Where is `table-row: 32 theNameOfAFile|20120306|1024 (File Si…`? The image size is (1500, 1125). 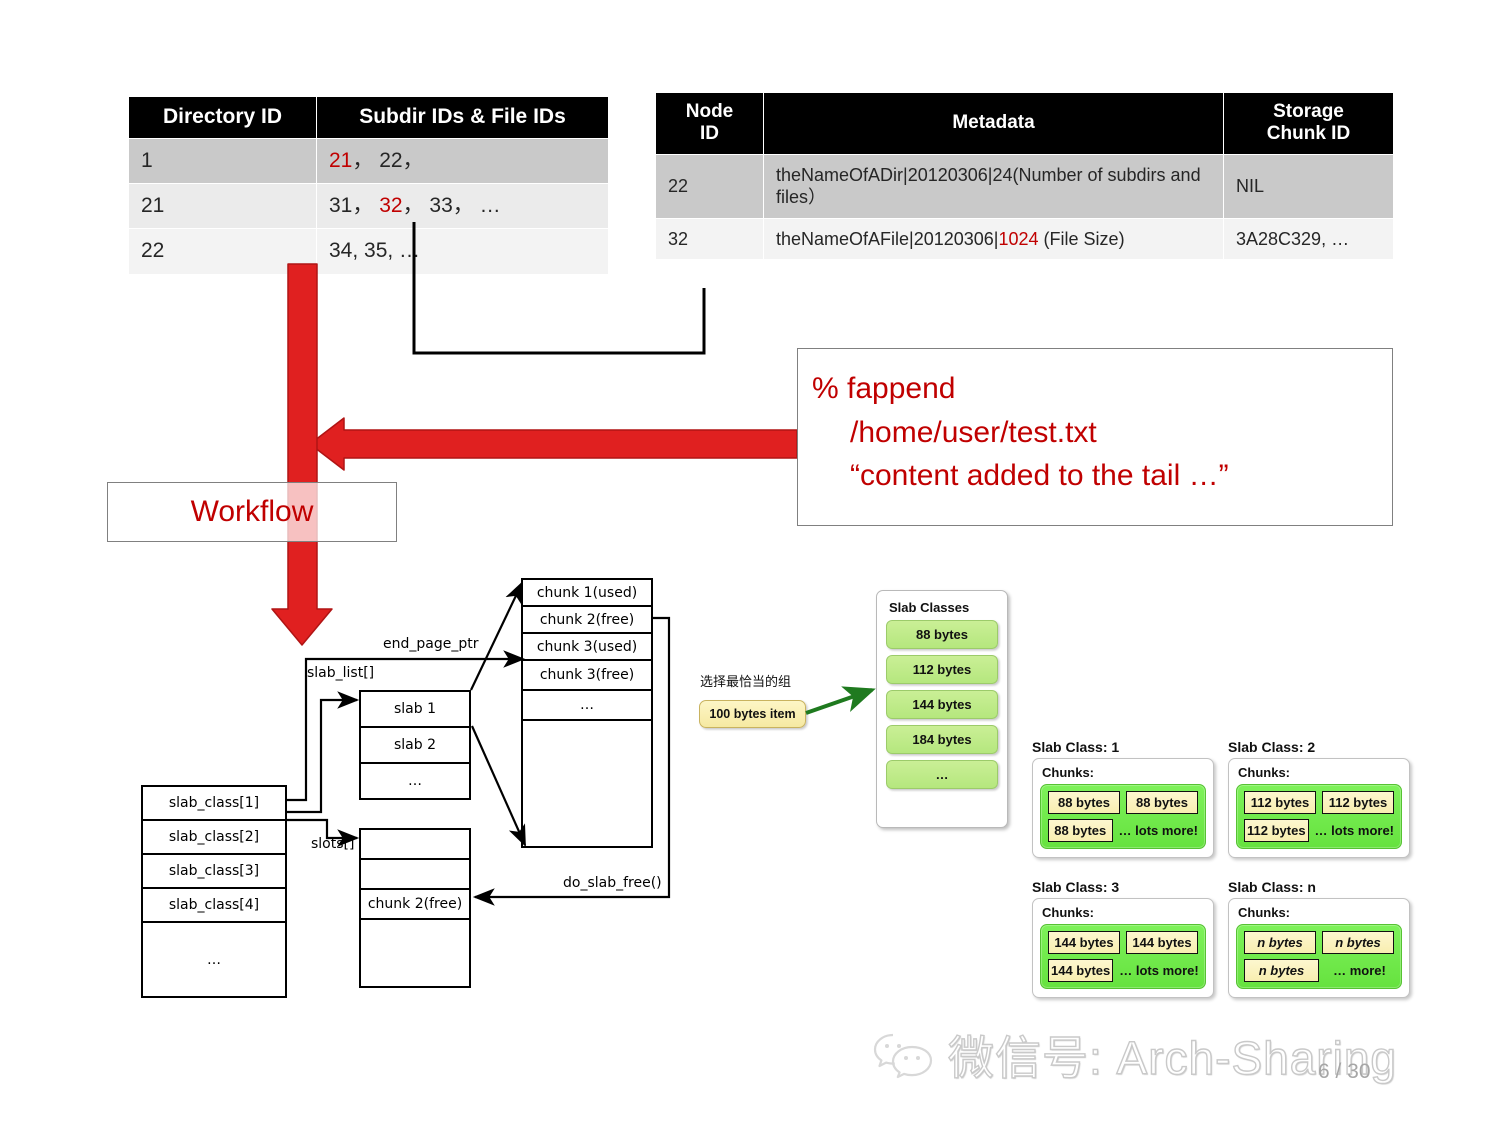
table-row: 32 theNameOfAFile|20120306|1024 (File Si… is located at coordinates (1024, 239).